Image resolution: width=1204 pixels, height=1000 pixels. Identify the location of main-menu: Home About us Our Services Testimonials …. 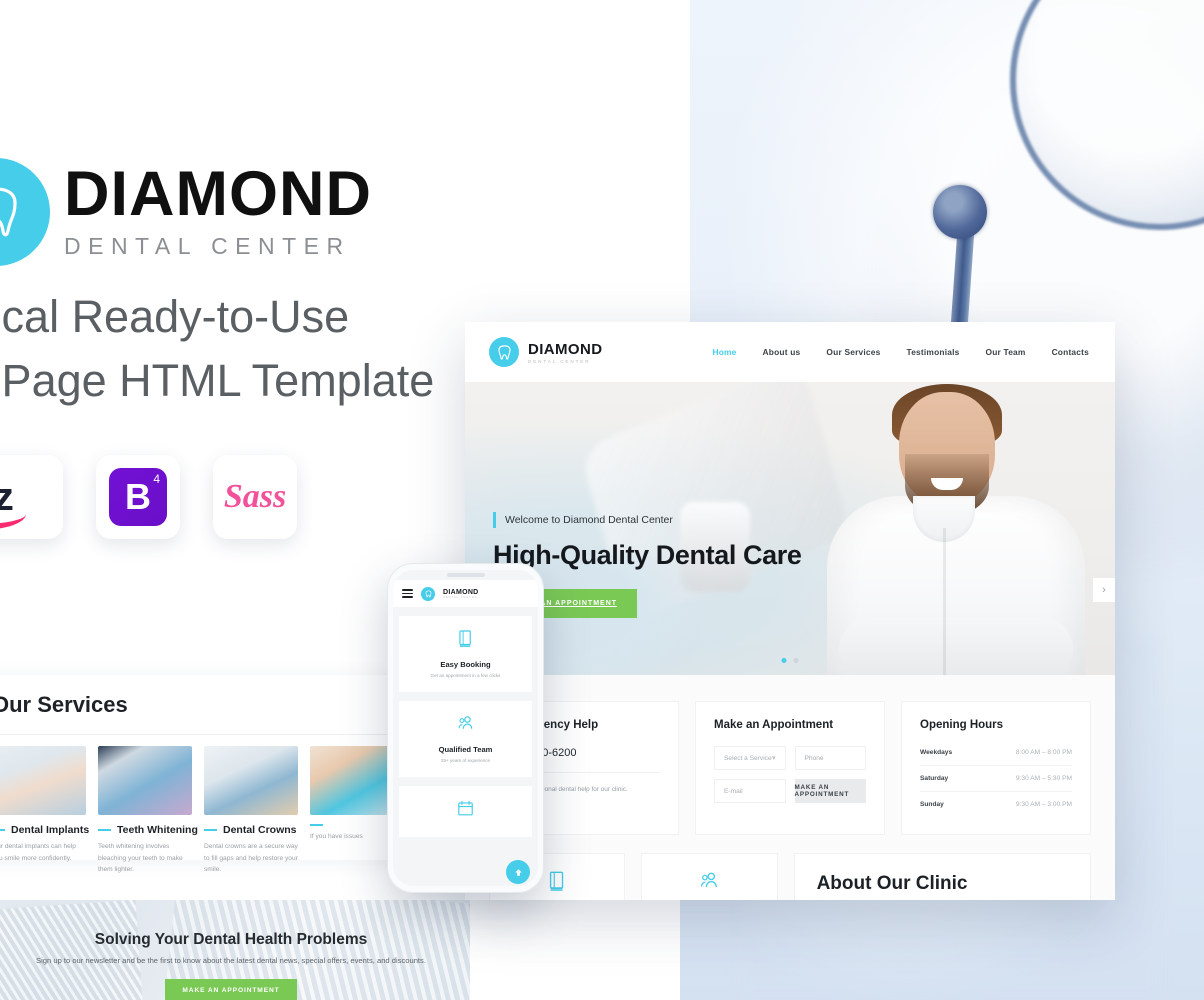
(900, 352).